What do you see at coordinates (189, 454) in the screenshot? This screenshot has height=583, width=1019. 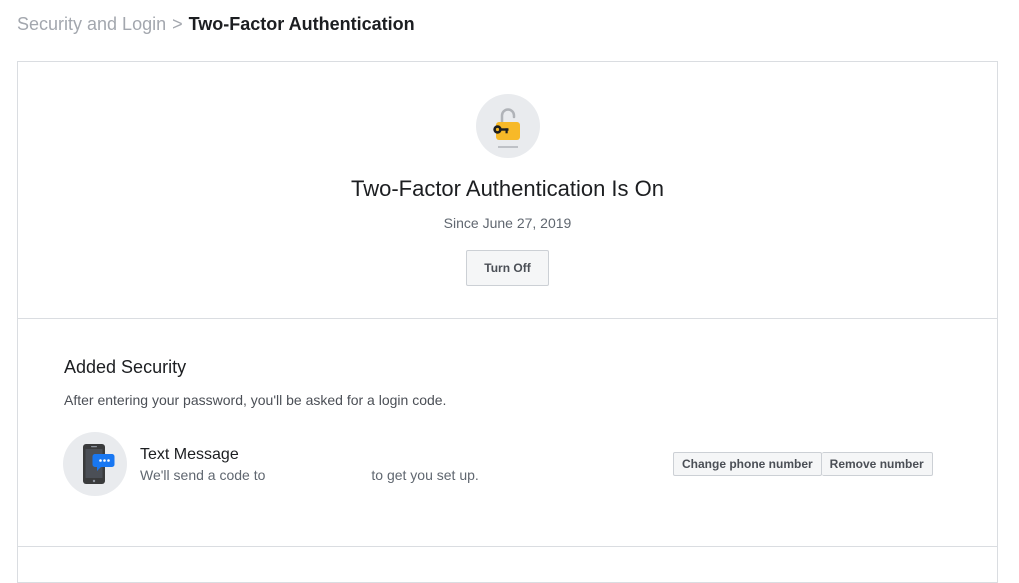 I see `method-title: Text Message` at bounding box center [189, 454].